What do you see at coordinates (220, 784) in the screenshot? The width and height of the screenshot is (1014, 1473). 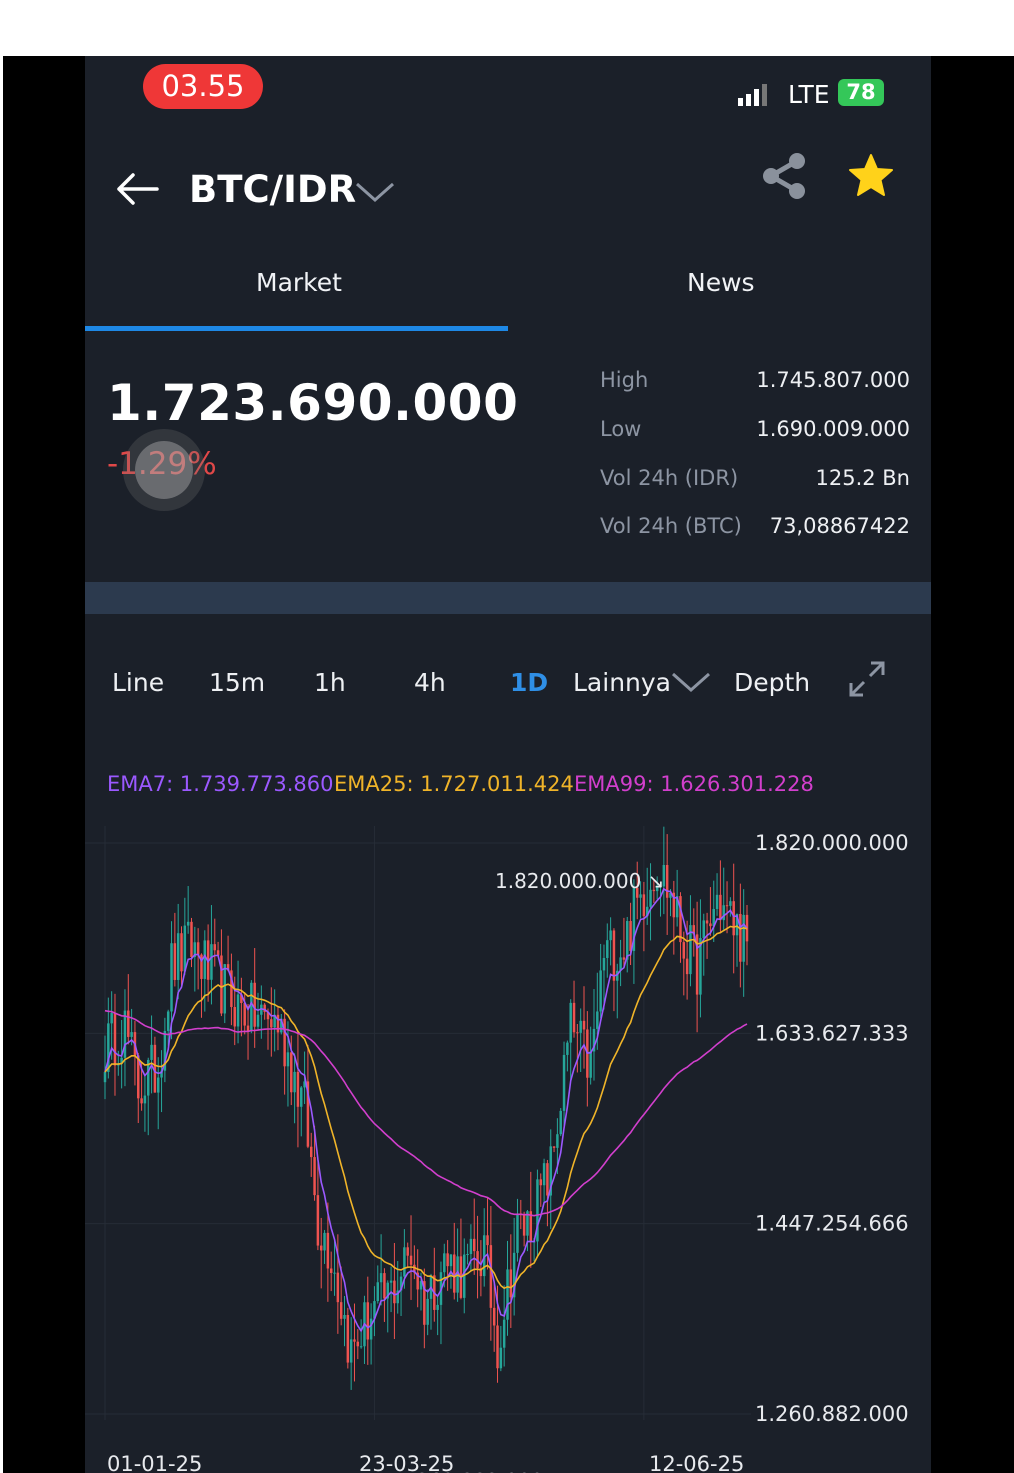 I see `ema7-label: EMA7: 1.739.773.860` at bounding box center [220, 784].